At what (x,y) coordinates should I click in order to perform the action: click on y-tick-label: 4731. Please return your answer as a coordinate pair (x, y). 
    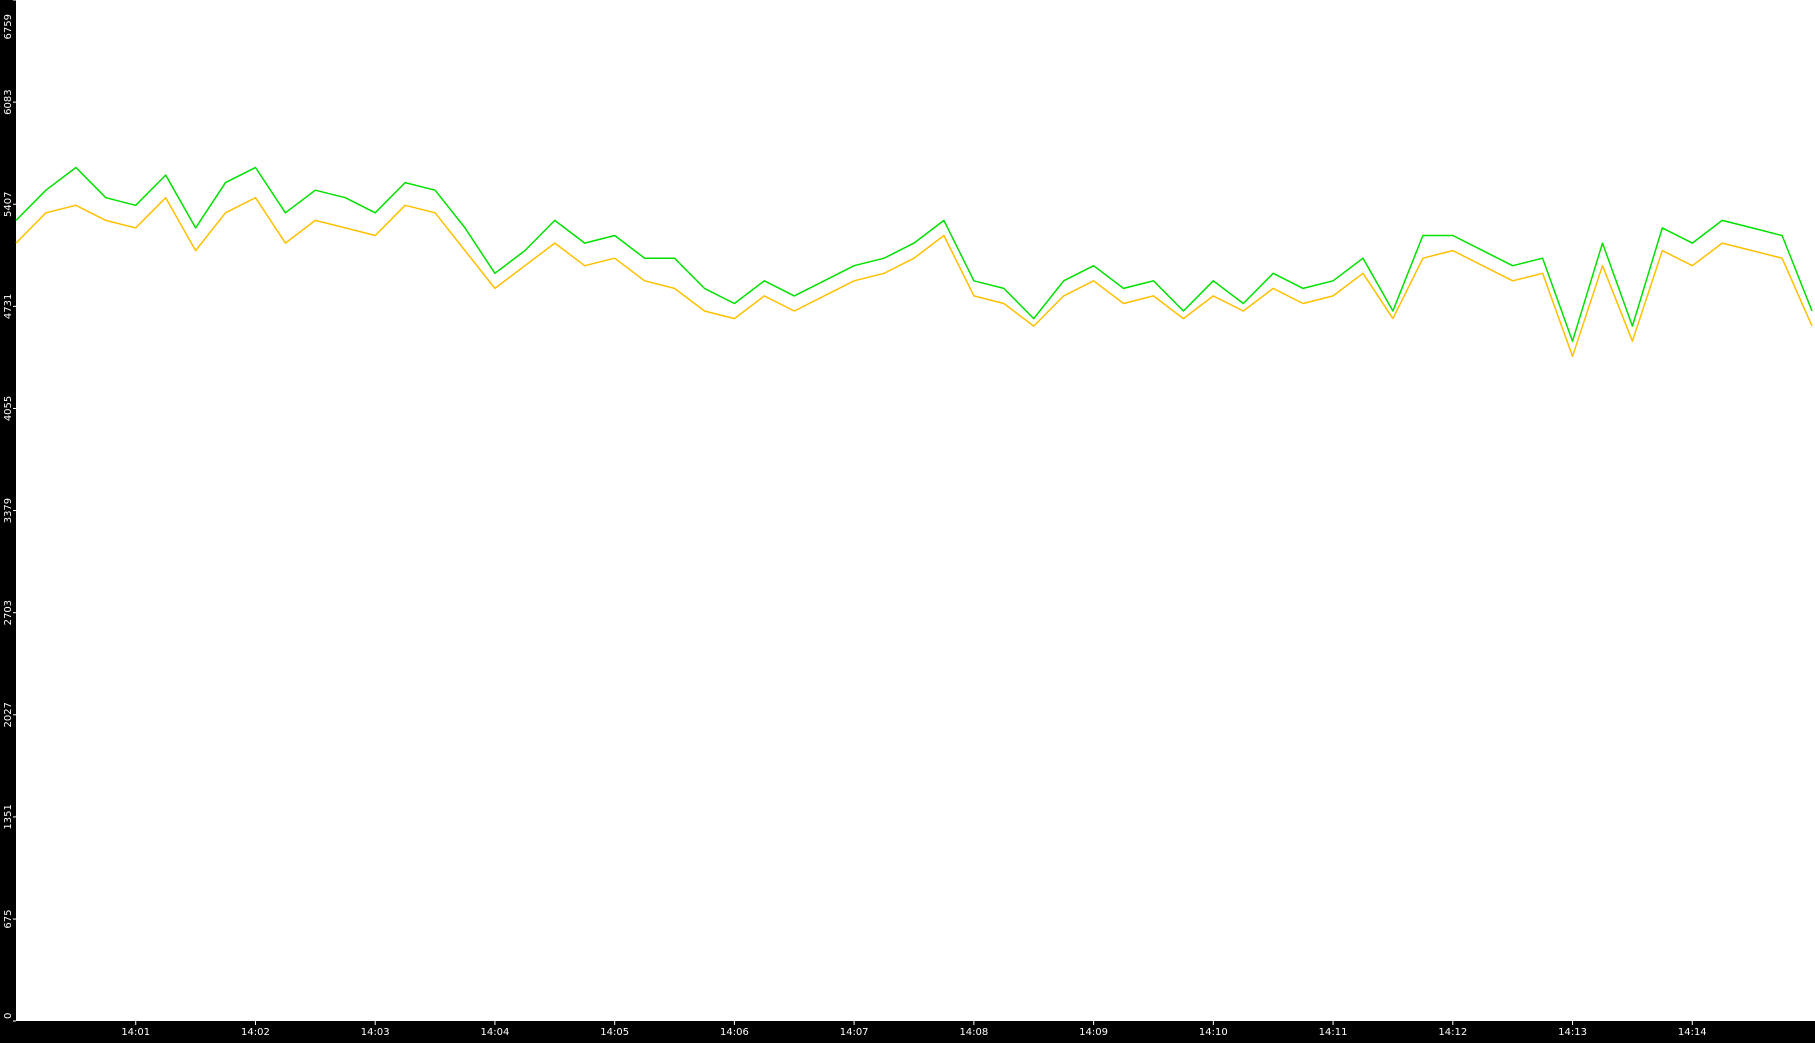
    Looking at the image, I should click on (8, 306).